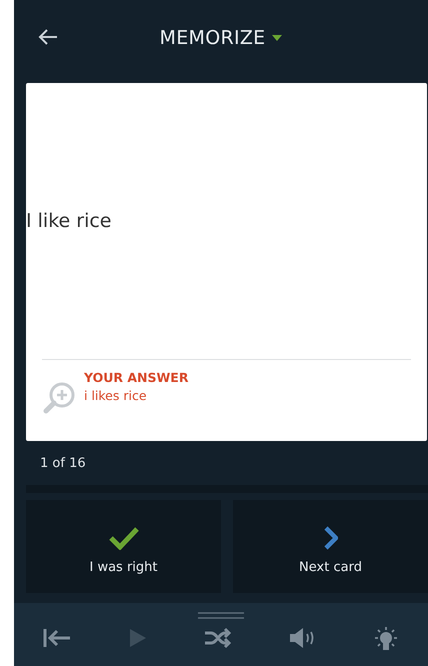  I want to click on answer-text: i likes rice, so click(116, 395).